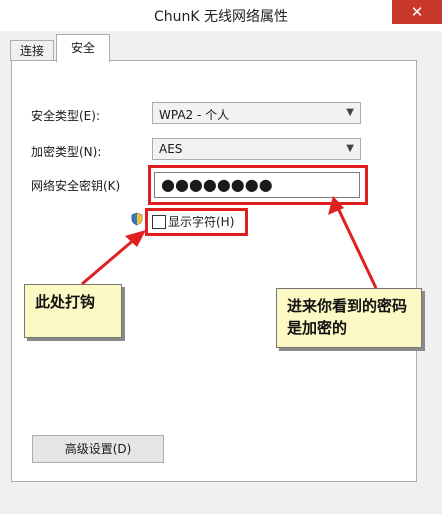 The image size is (442, 514). Describe the element at coordinates (229, 242) in the screenshot. I see `annotation-arrows` at that location.